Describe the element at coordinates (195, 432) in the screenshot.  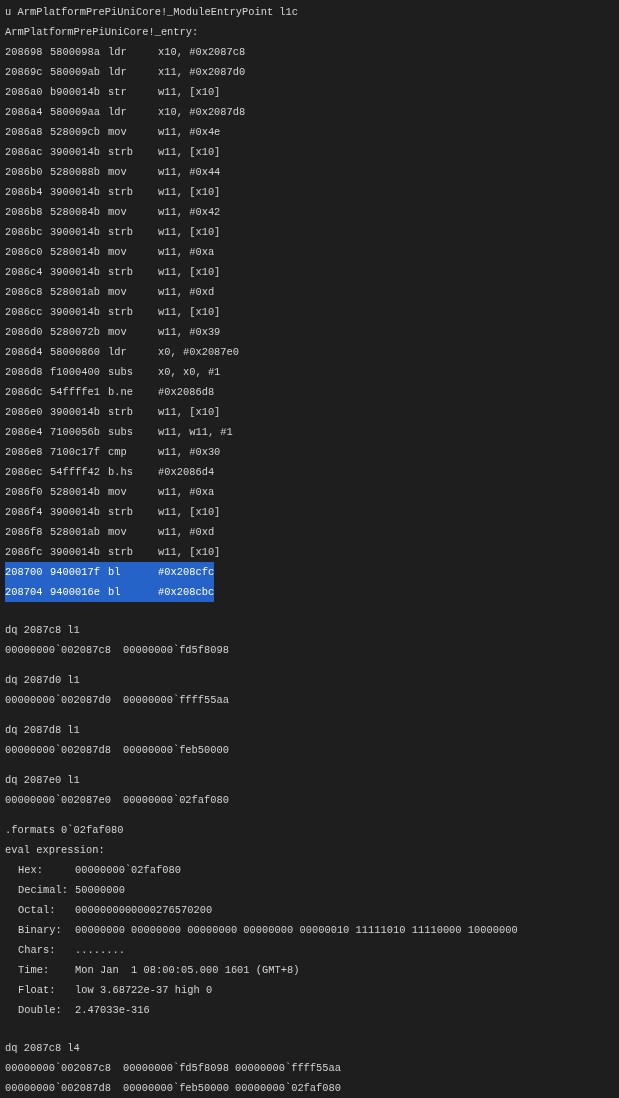
I see `operands-text: w11, w11, #1` at that location.